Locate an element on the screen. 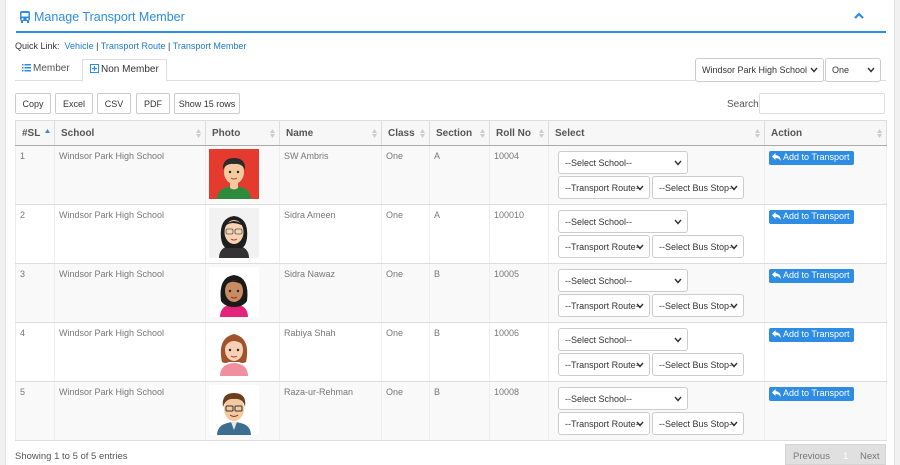 The image size is (900, 465). school-filter-value: Windsor Park High School is located at coordinates (755, 70).